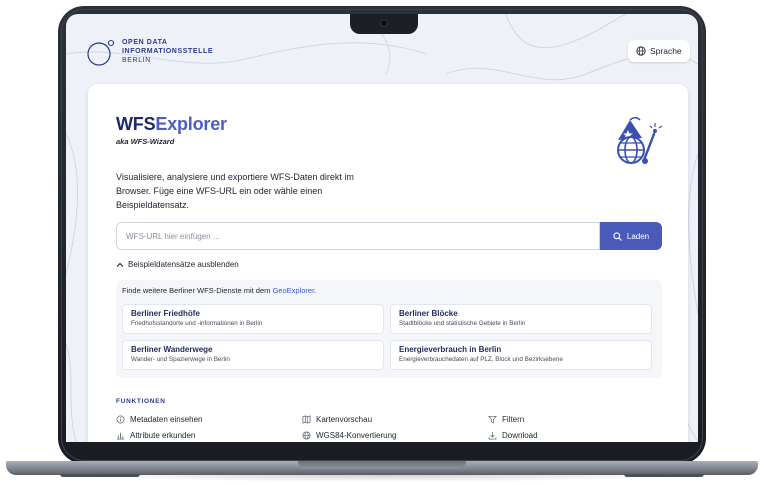 This screenshot has width=764, height=485. I want to click on page-title: WFSExplorer, so click(171, 124).